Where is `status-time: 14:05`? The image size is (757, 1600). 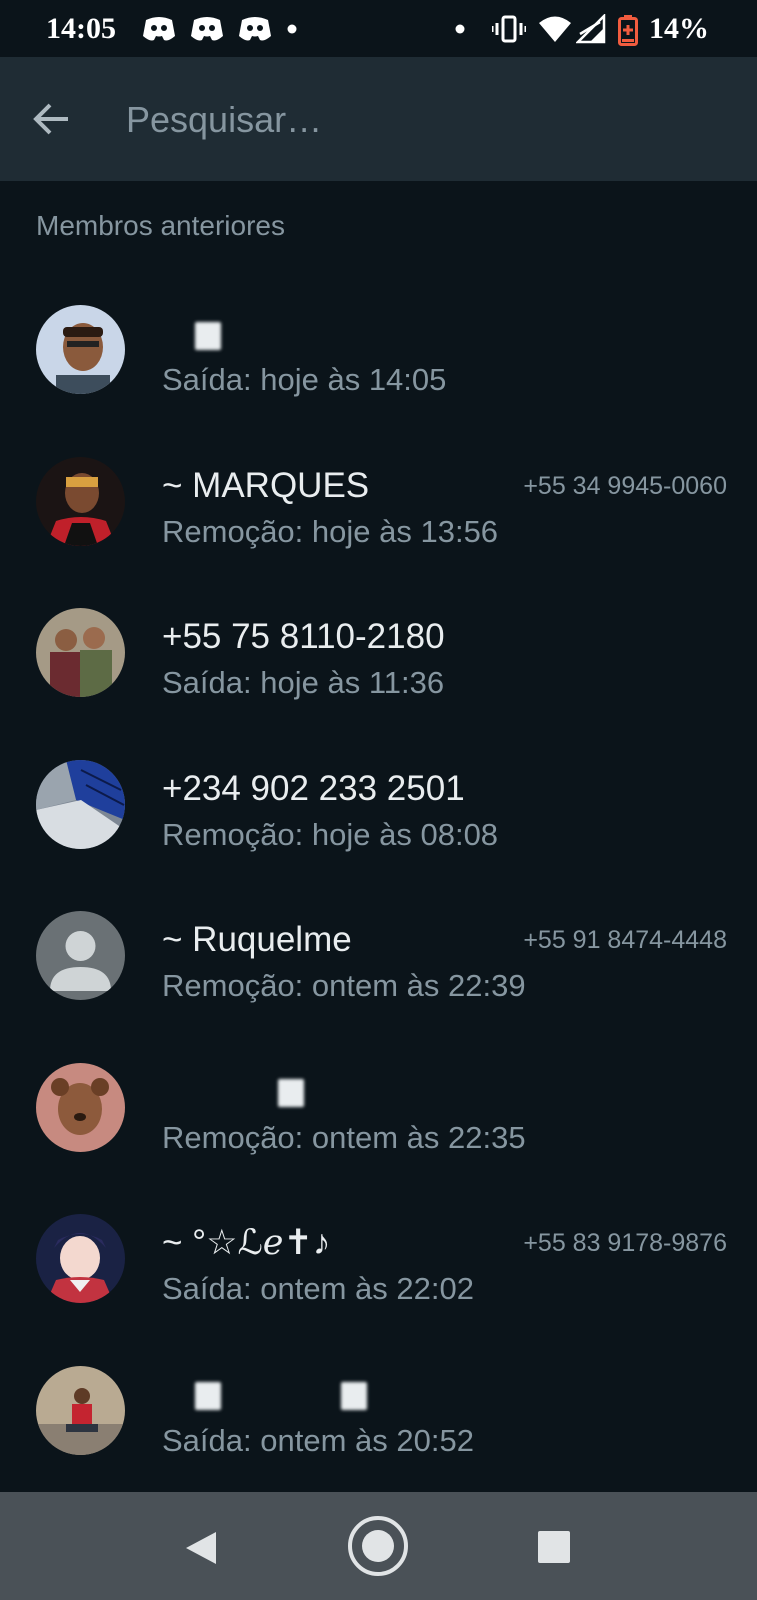 status-time: 14:05 is located at coordinates (81, 28).